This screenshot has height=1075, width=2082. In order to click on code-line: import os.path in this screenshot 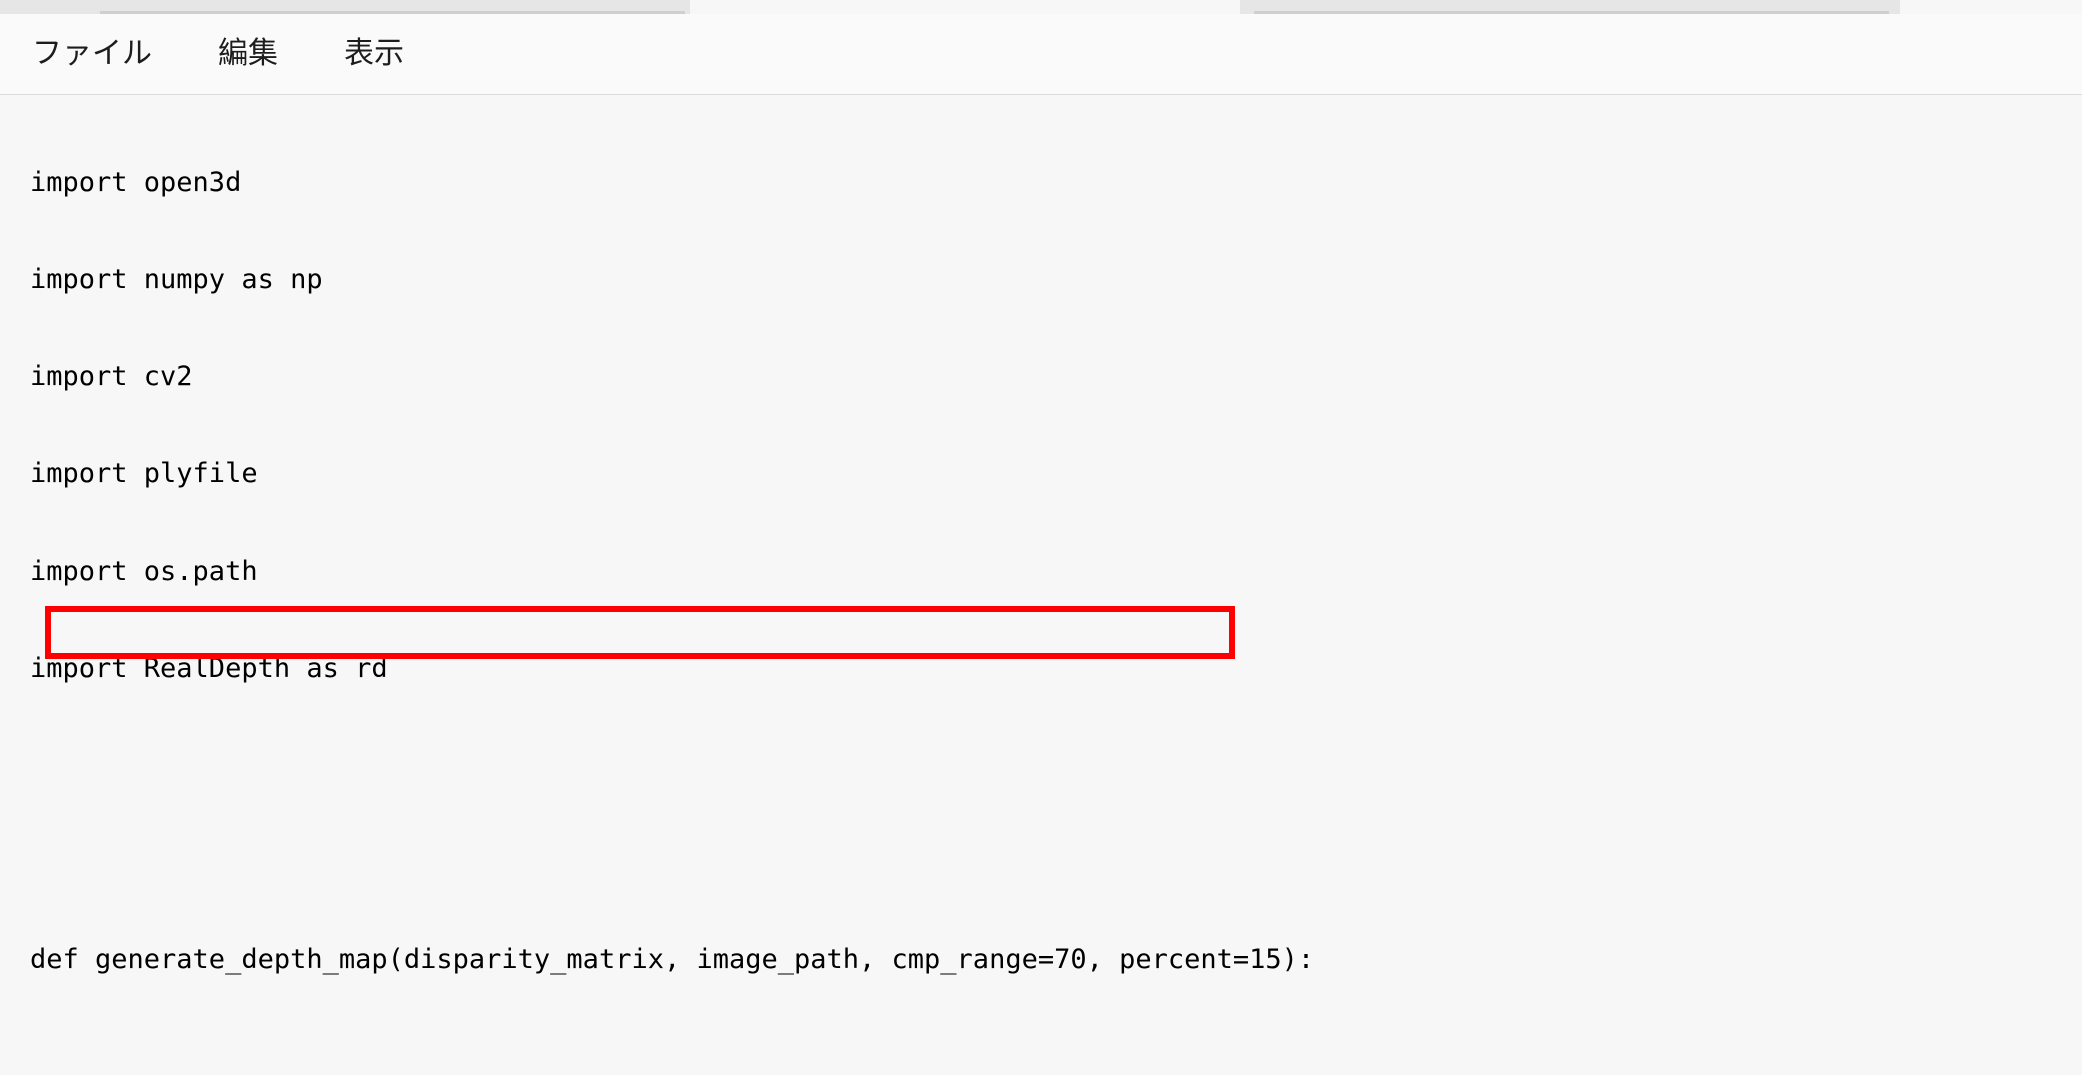, I will do `click(144, 571)`.